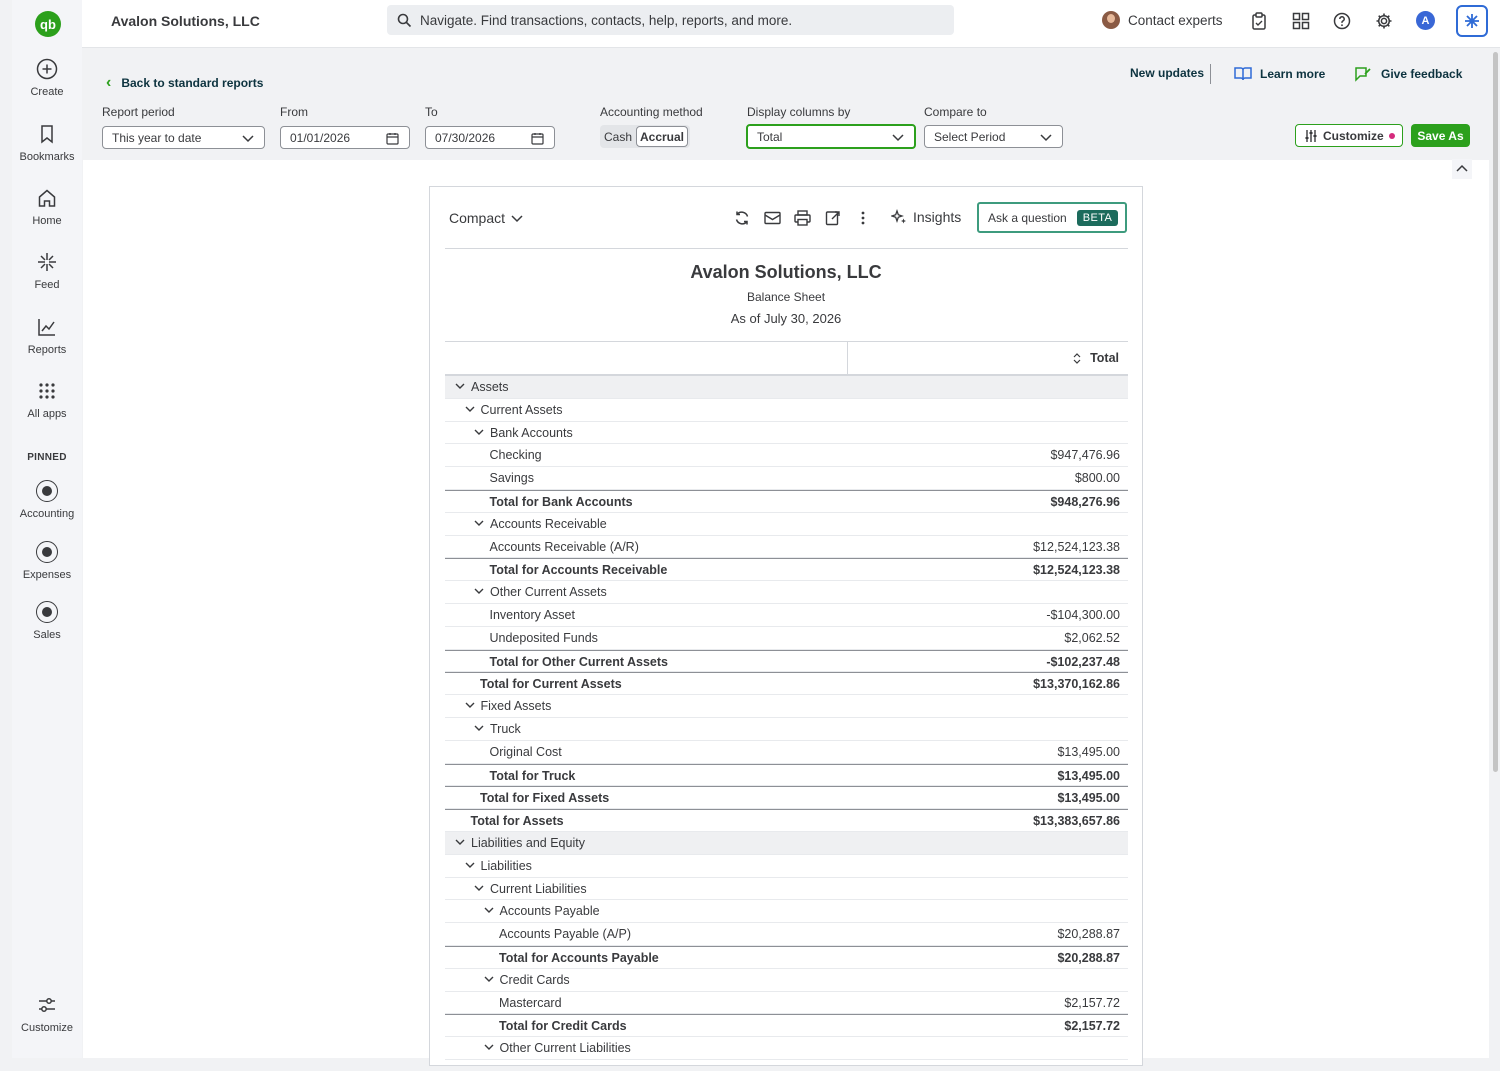  I want to click on from-date-input: 01/01/2026, so click(345, 137).